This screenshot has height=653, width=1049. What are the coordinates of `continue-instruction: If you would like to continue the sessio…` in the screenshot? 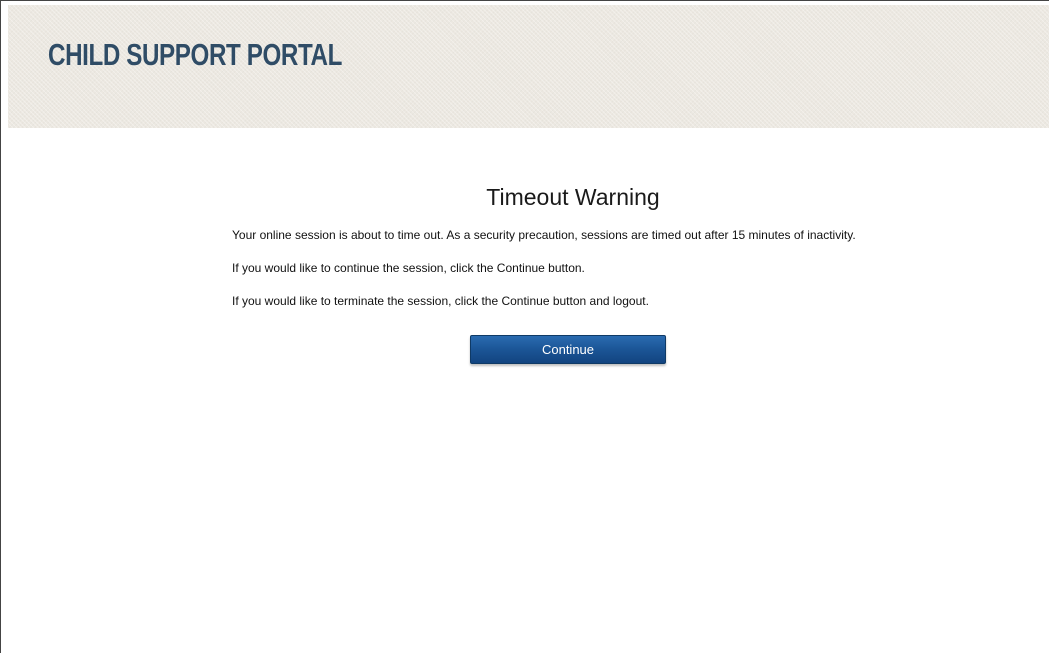 It's located at (408, 268).